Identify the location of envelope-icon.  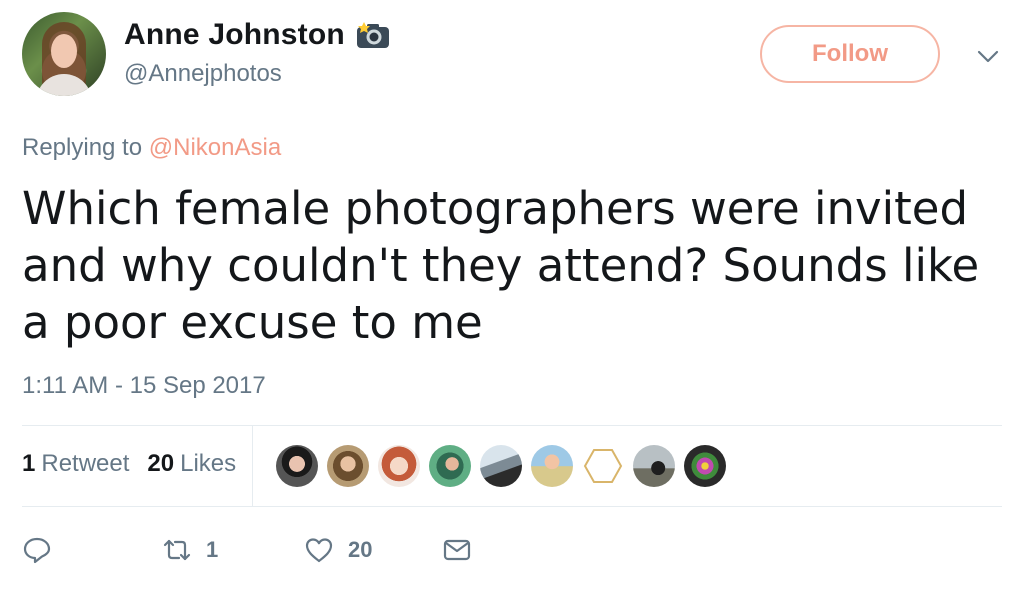
(457, 550).